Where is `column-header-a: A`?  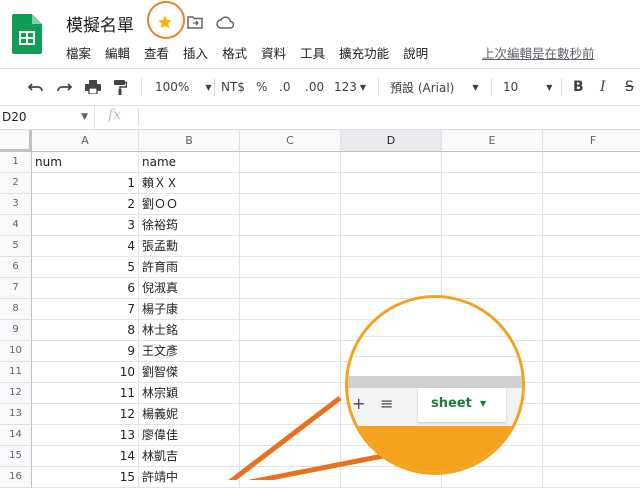
column-header-a: A is located at coordinates (85, 141).